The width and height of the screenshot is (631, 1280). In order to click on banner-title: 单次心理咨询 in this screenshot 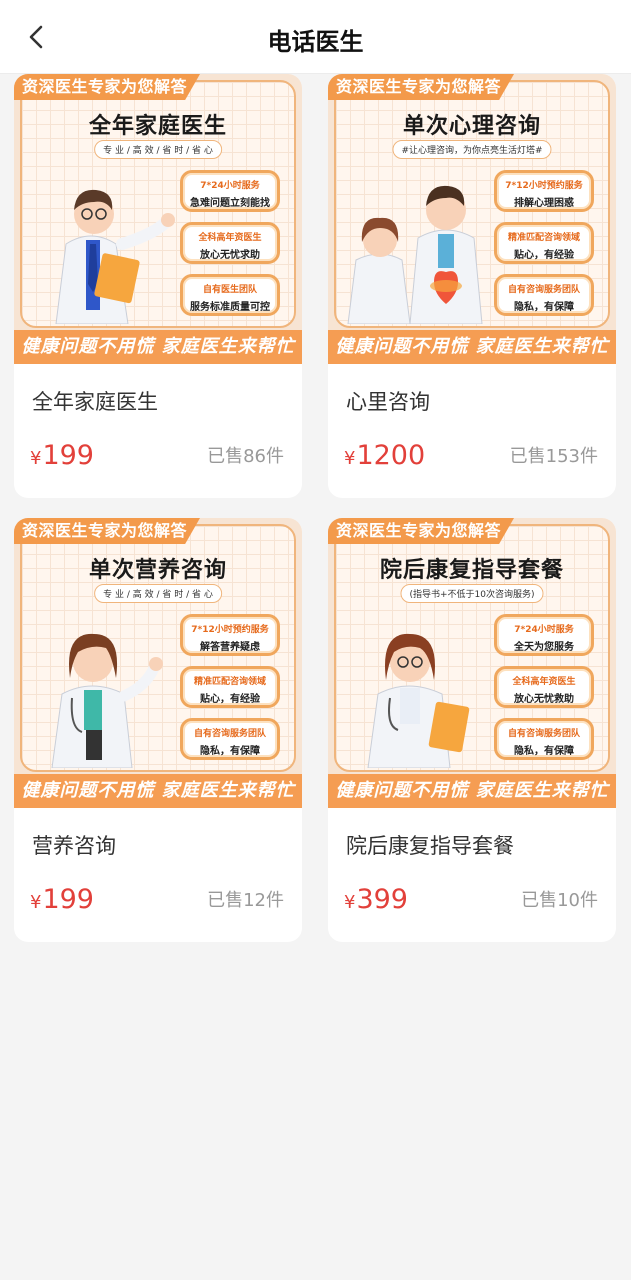, I will do `click(471, 126)`.